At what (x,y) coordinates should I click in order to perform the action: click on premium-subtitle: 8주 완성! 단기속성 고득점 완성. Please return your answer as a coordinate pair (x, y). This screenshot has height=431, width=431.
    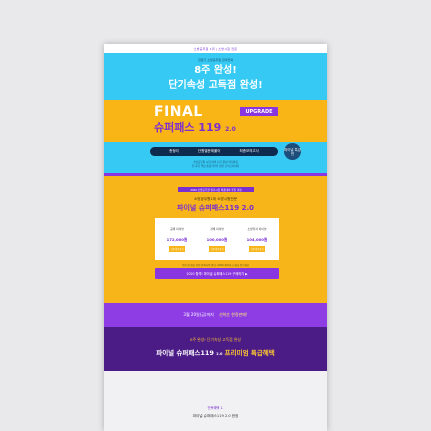
    Looking at the image, I should click on (215, 339).